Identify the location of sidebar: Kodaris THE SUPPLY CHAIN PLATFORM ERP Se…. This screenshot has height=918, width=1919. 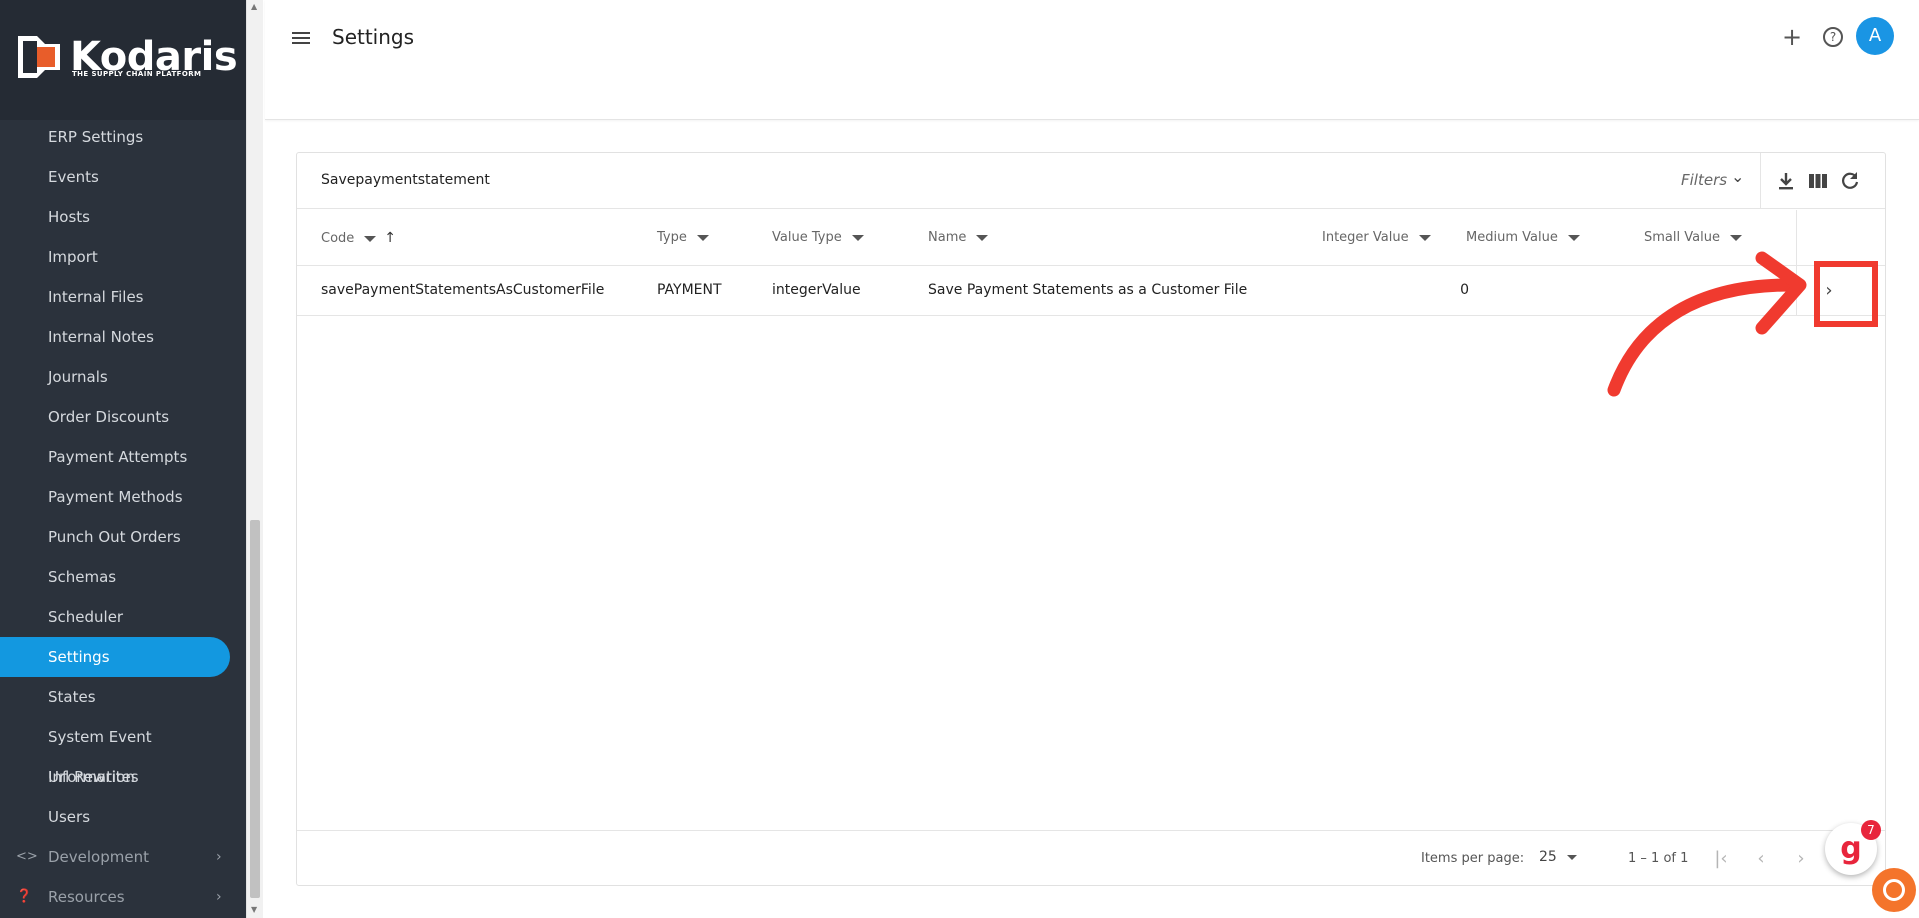
(123, 459).